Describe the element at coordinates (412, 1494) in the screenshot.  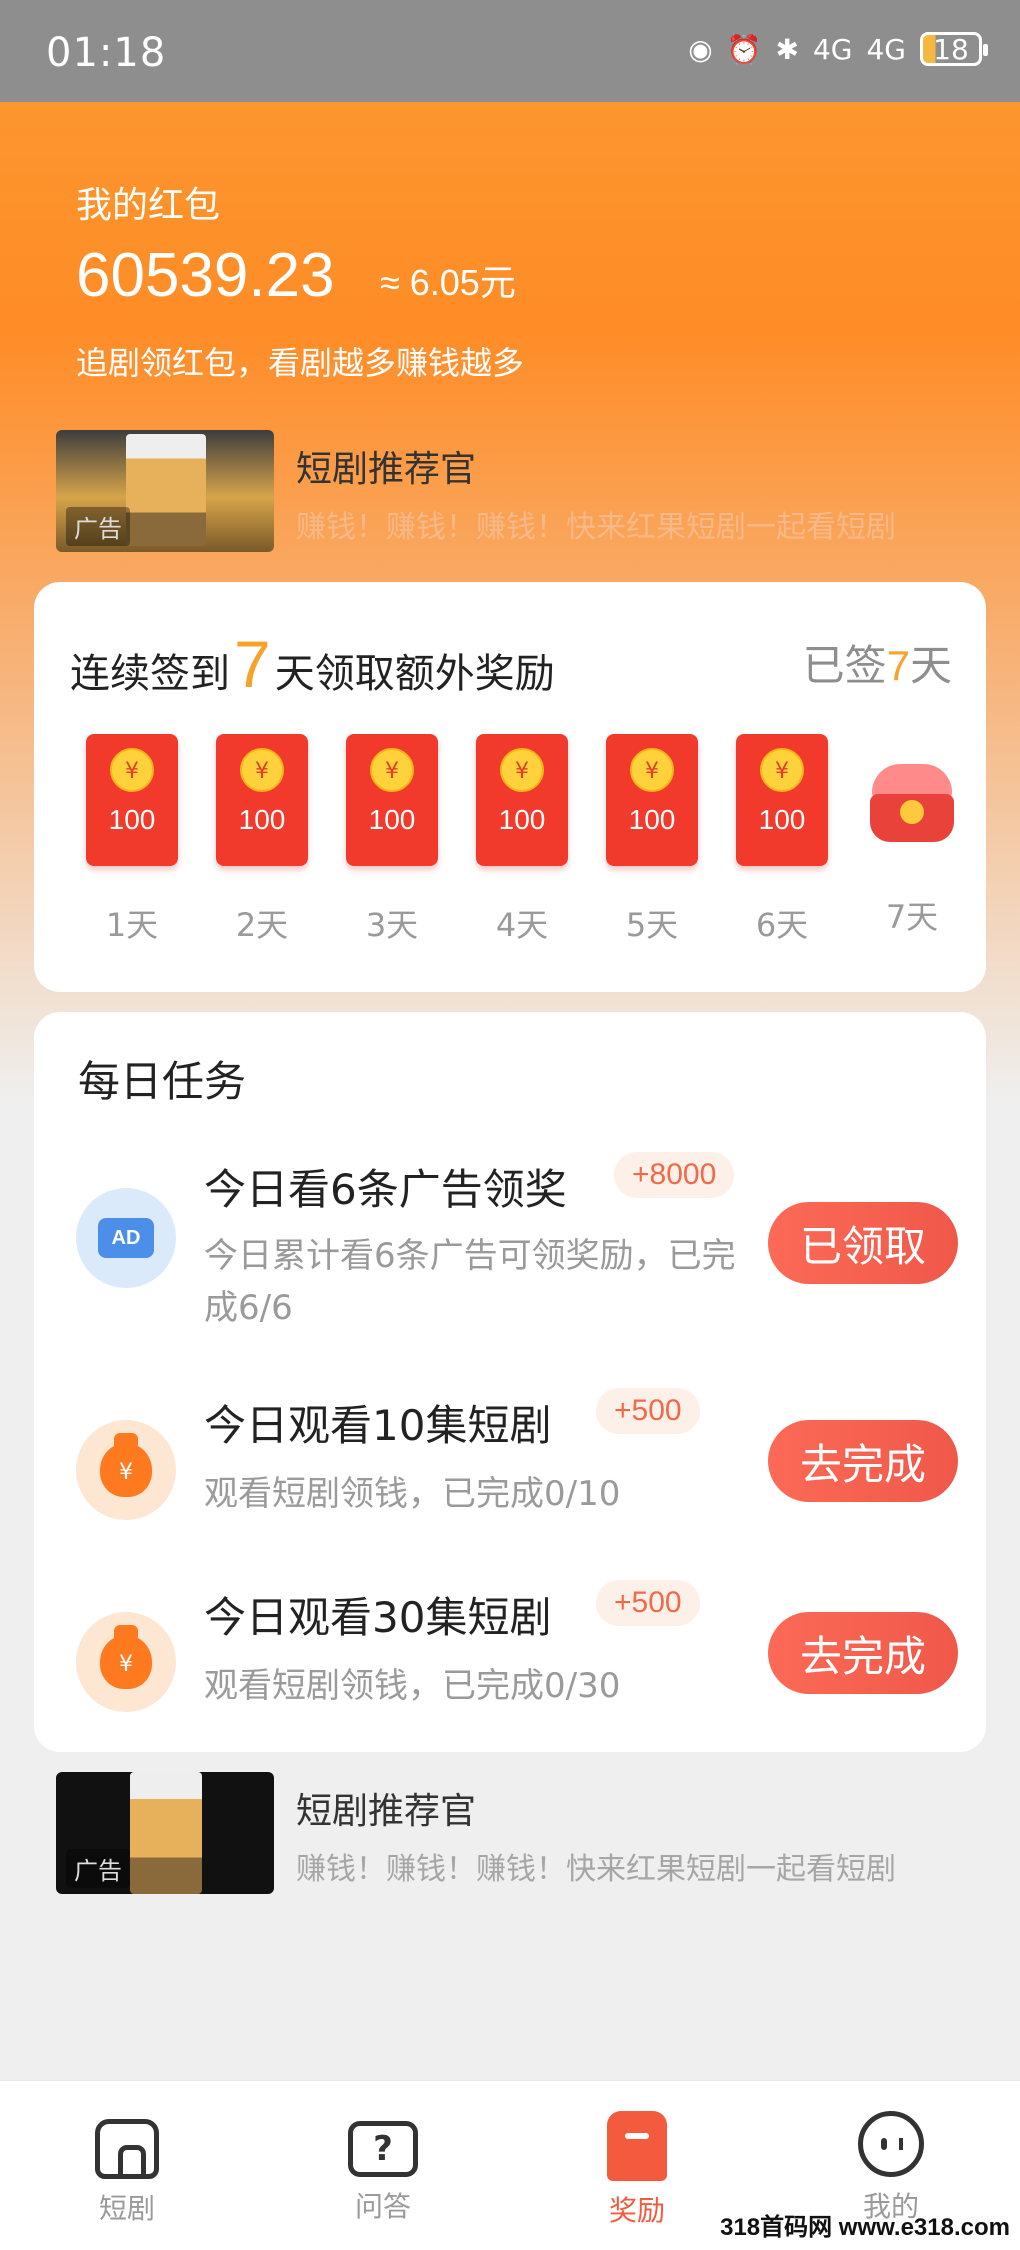
I see `task-description: 观看短剧领钱，已完成0/10` at that location.